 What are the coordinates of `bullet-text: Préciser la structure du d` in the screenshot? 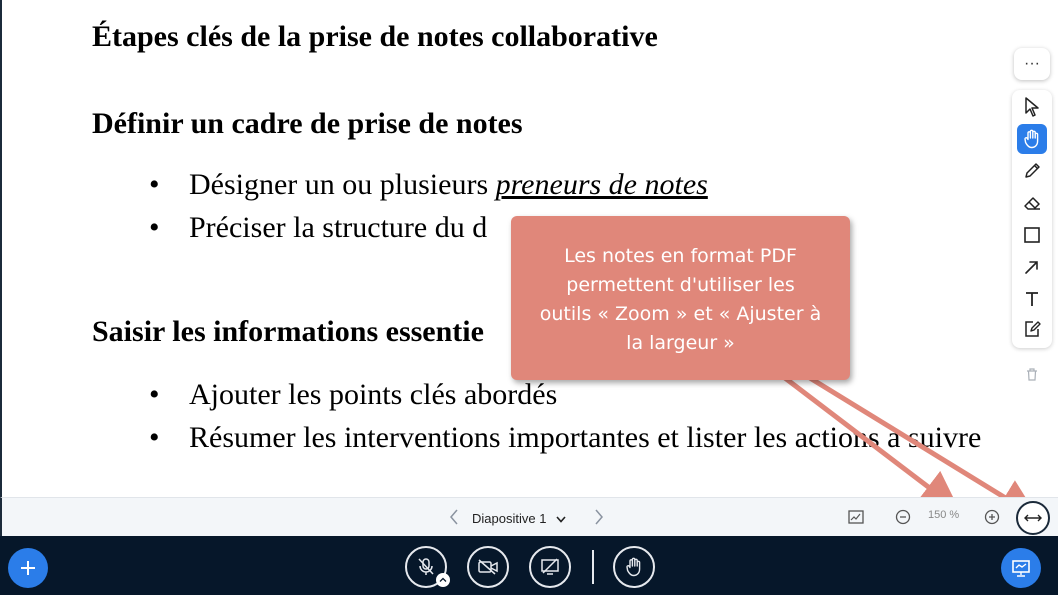 It's located at (338, 227).